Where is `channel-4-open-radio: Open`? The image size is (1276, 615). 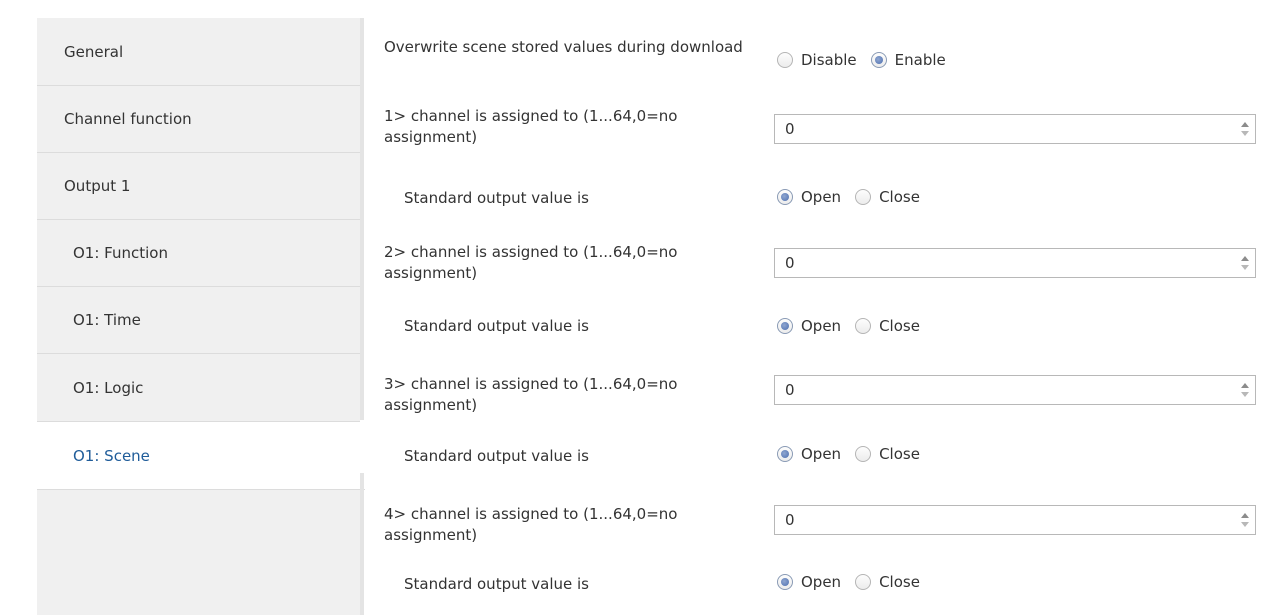
channel-4-open-radio: Open is located at coordinates (809, 582).